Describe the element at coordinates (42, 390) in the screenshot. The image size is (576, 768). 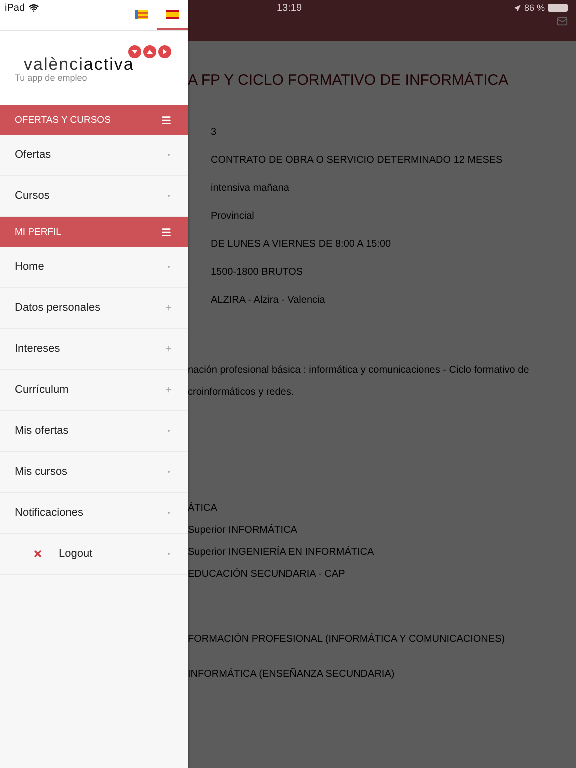
I see `menu-item-label: Currículum` at that location.